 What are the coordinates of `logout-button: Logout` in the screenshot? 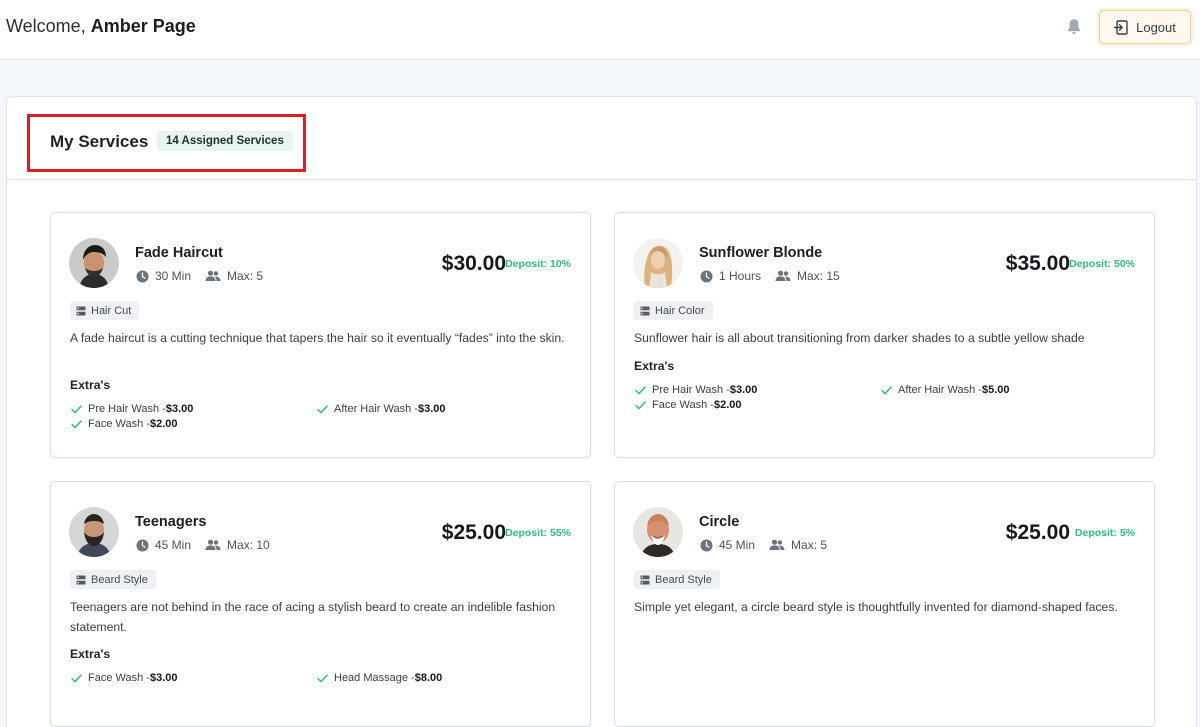 It's located at (1145, 27).